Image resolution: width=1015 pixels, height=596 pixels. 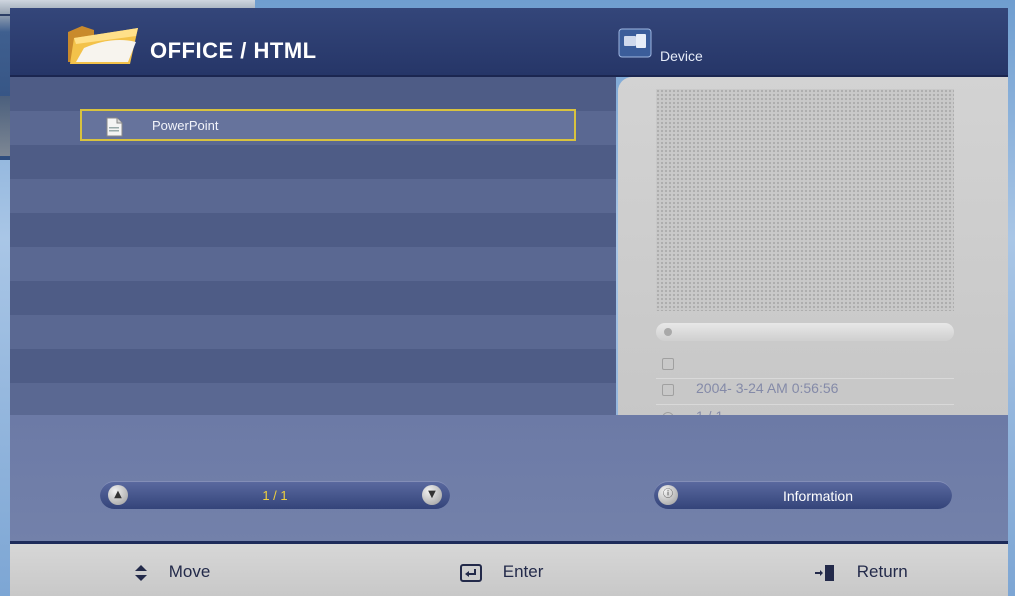 I want to click on page-title: OFFICE / HTML, so click(x=233, y=50).